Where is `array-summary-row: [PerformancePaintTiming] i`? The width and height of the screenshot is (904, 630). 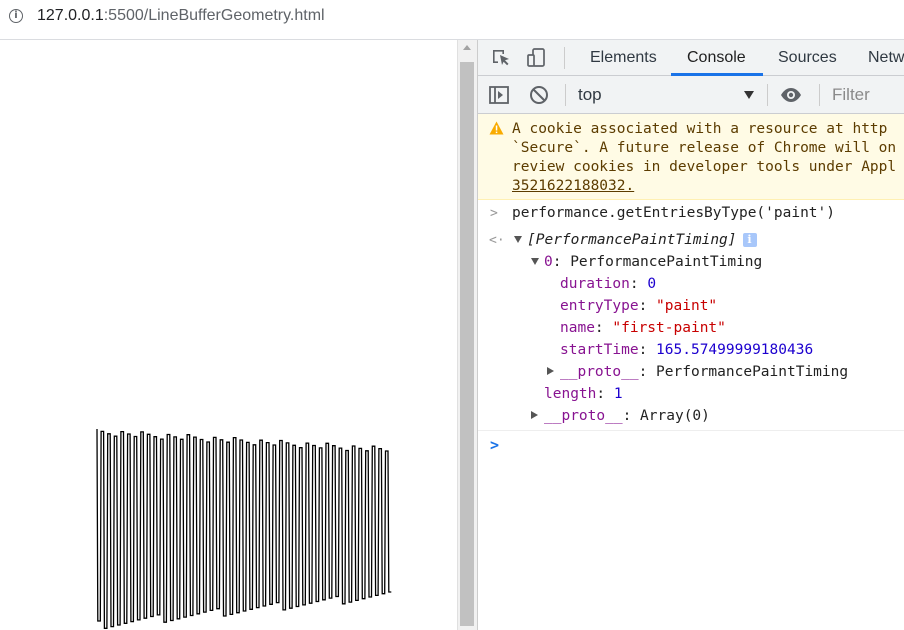
array-summary-row: [PerformancePaintTiming] i is located at coordinates (635, 240).